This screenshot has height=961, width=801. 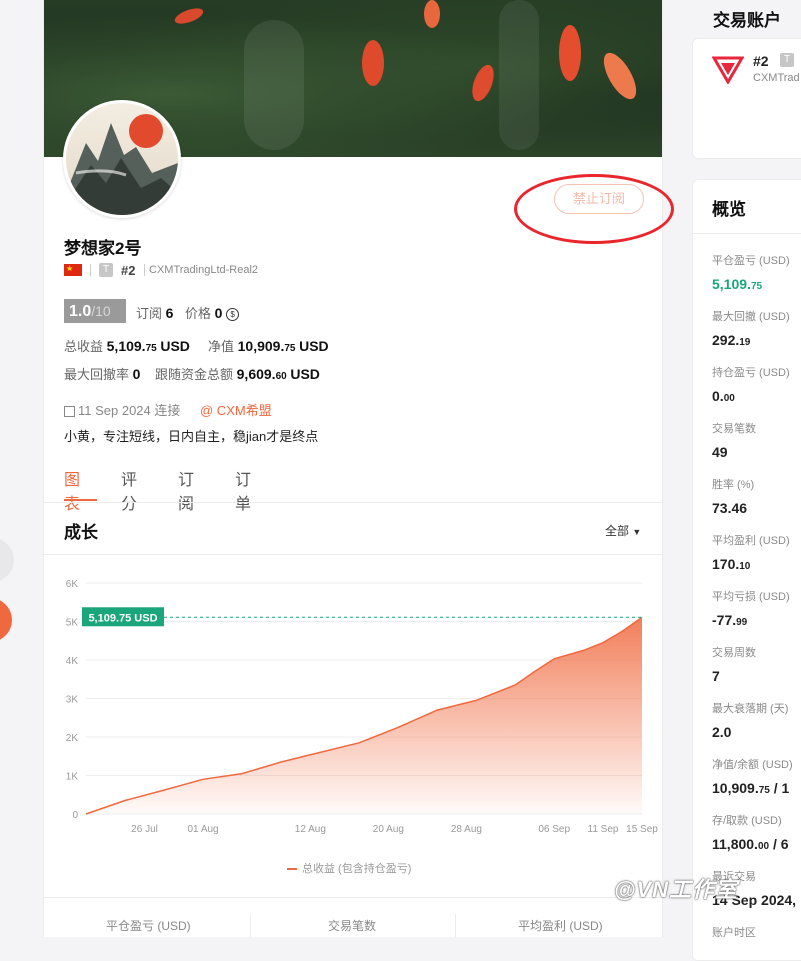 I want to click on overview-item-label: 最大回撤 (USD), so click(x=751, y=317).